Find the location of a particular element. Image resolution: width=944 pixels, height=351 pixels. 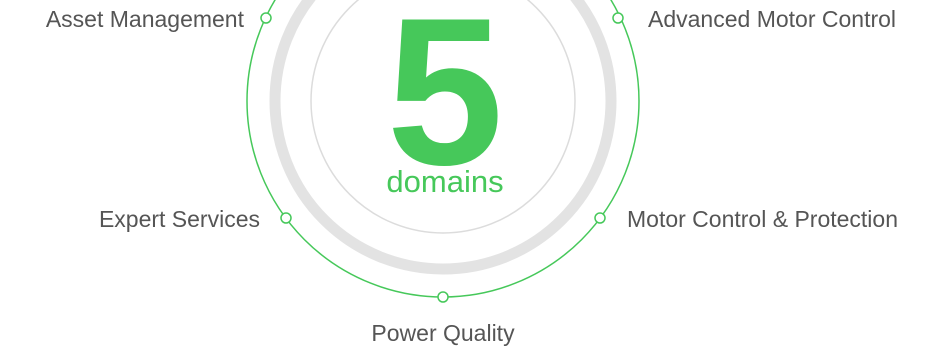

node-marker-motor is located at coordinates (600, 218).